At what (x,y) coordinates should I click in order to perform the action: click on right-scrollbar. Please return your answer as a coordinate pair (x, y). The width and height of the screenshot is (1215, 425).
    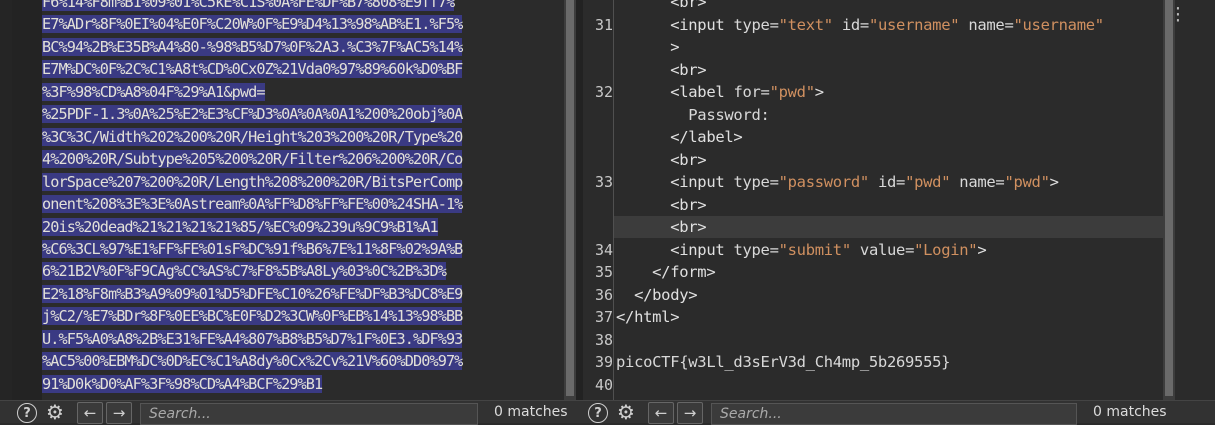
    Looking at the image, I should click on (1169, 200).